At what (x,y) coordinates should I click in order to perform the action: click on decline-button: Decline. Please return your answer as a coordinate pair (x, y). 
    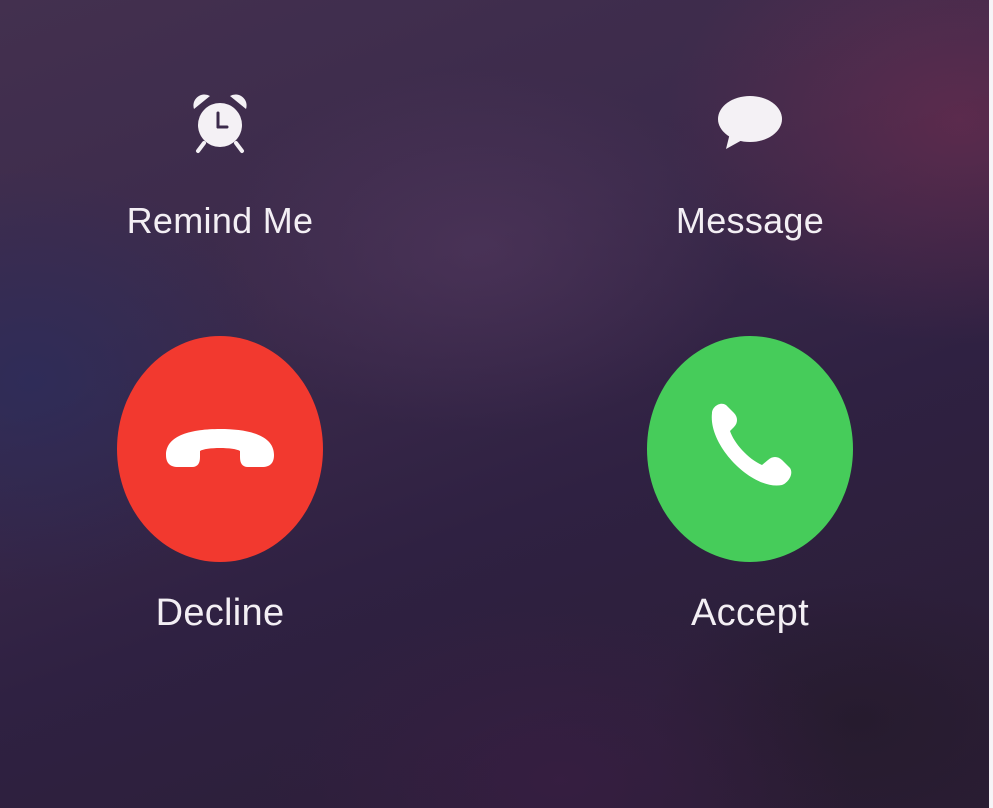
    Looking at the image, I should click on (220, 485).